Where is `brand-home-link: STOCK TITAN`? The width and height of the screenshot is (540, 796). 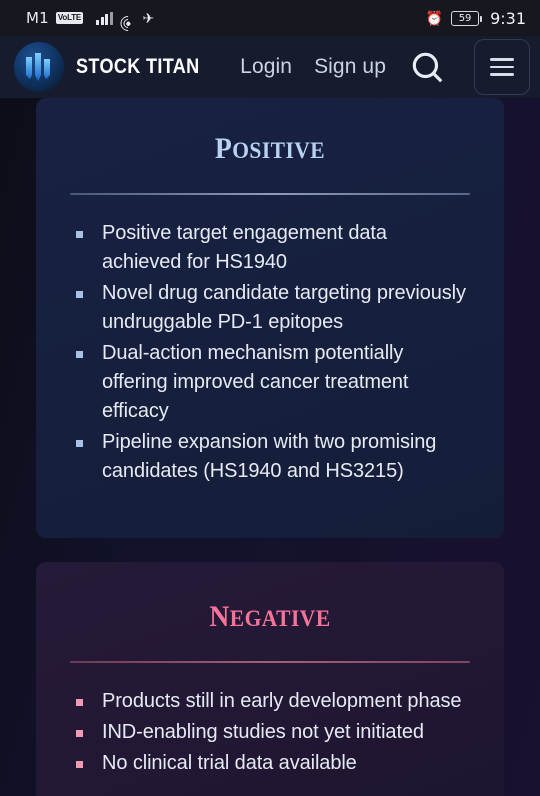 brand-home-link: STOCK TITAN is located at coordinates (117, 67).